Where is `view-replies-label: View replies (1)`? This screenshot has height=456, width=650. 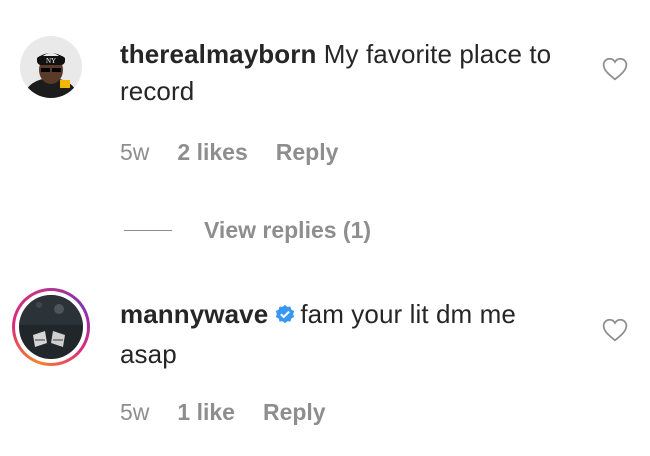
view-replies-label: View replies (1) is located at coordinates (288, 230).